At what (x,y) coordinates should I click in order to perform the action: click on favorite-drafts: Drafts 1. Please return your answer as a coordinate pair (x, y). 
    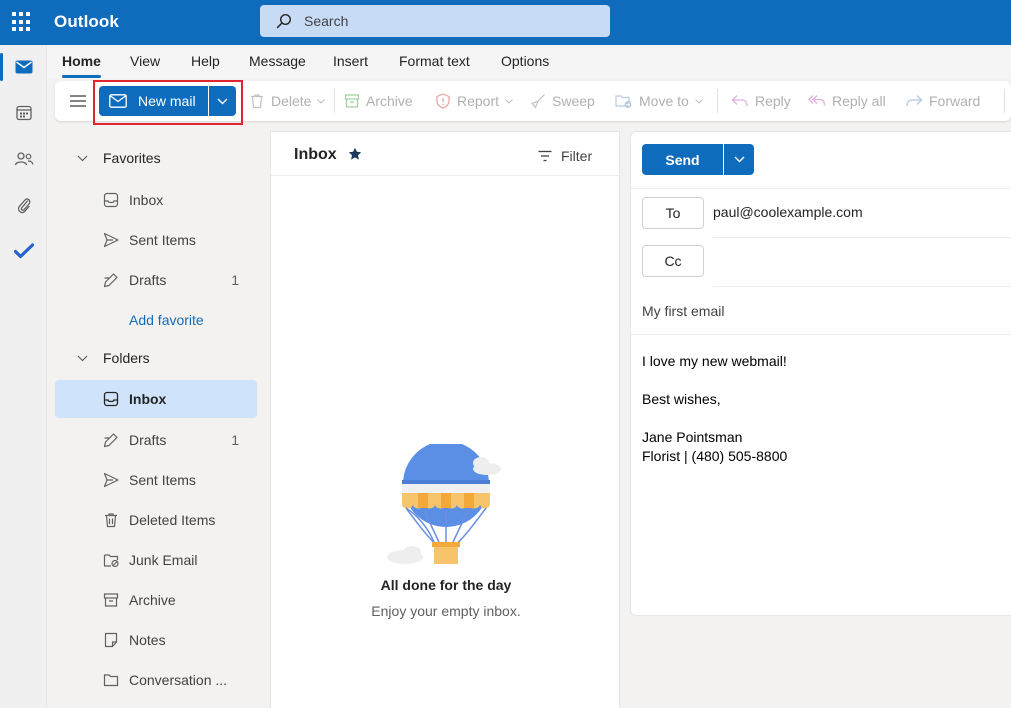
    Looking at the image, I should click on (156, 280).